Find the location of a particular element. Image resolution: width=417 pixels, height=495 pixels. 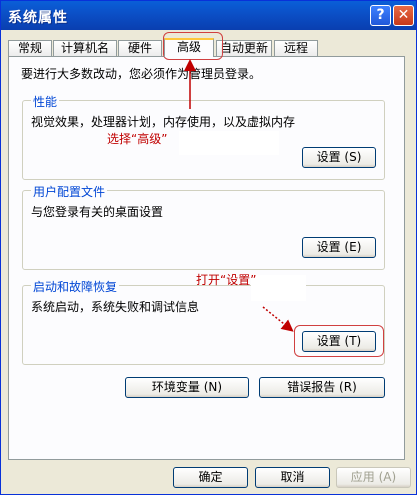

tab-advanced: 高级 is located at coordinates (189, 47).